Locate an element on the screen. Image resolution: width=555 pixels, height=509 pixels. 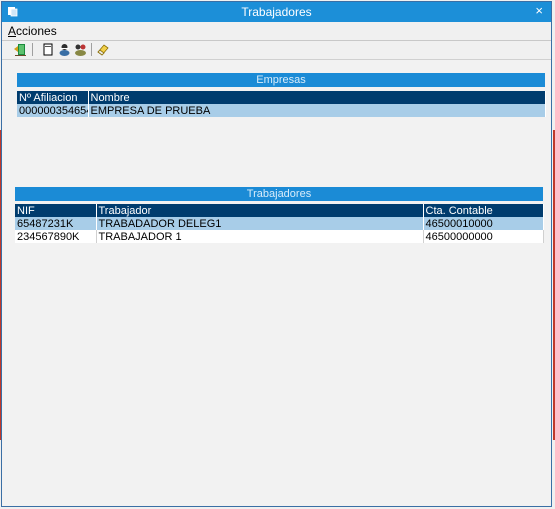
menu-acciones-label: cciones is located at coordinates (36, 31).